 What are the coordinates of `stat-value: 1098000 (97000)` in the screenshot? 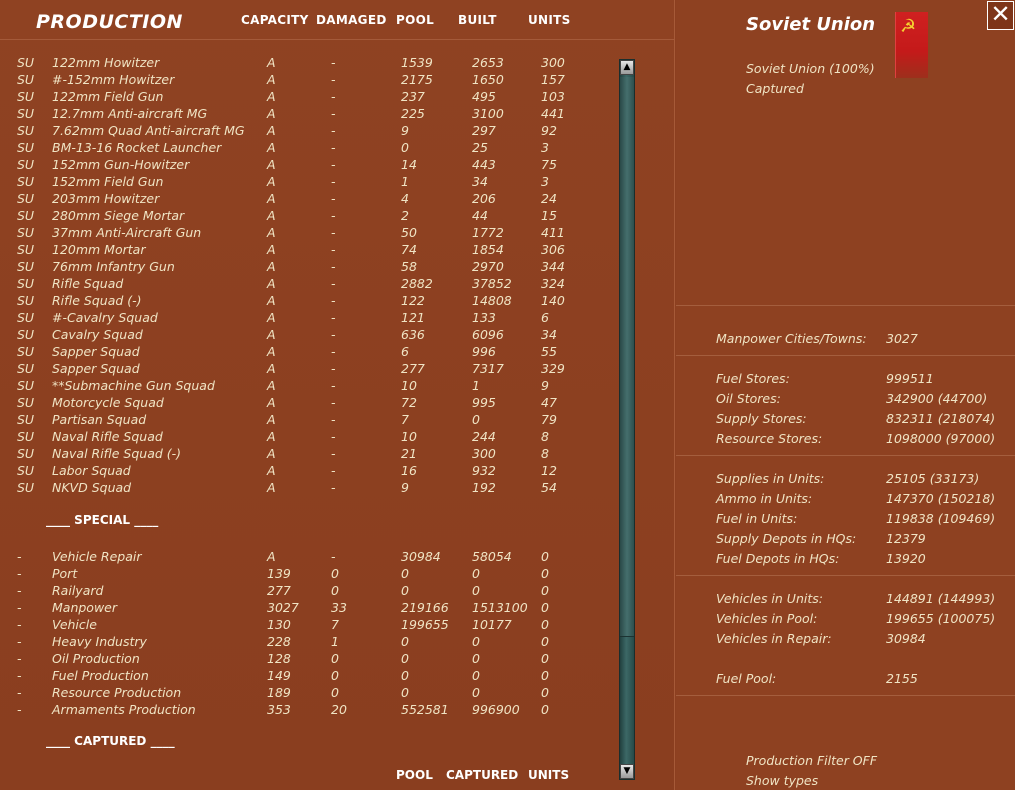 It's located at (941, 438).